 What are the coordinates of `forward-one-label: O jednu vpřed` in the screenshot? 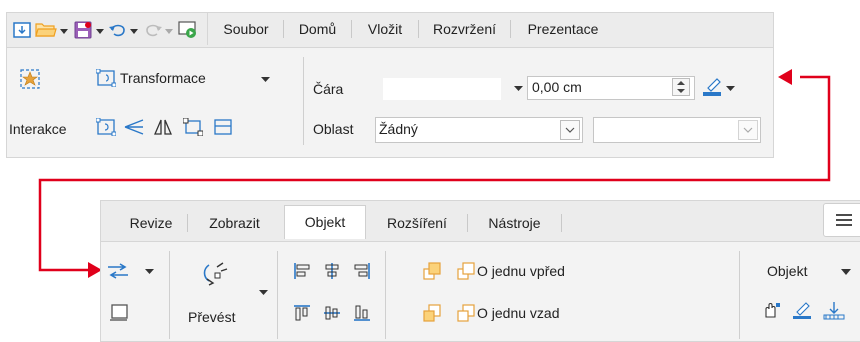 It's located at (521, 271).